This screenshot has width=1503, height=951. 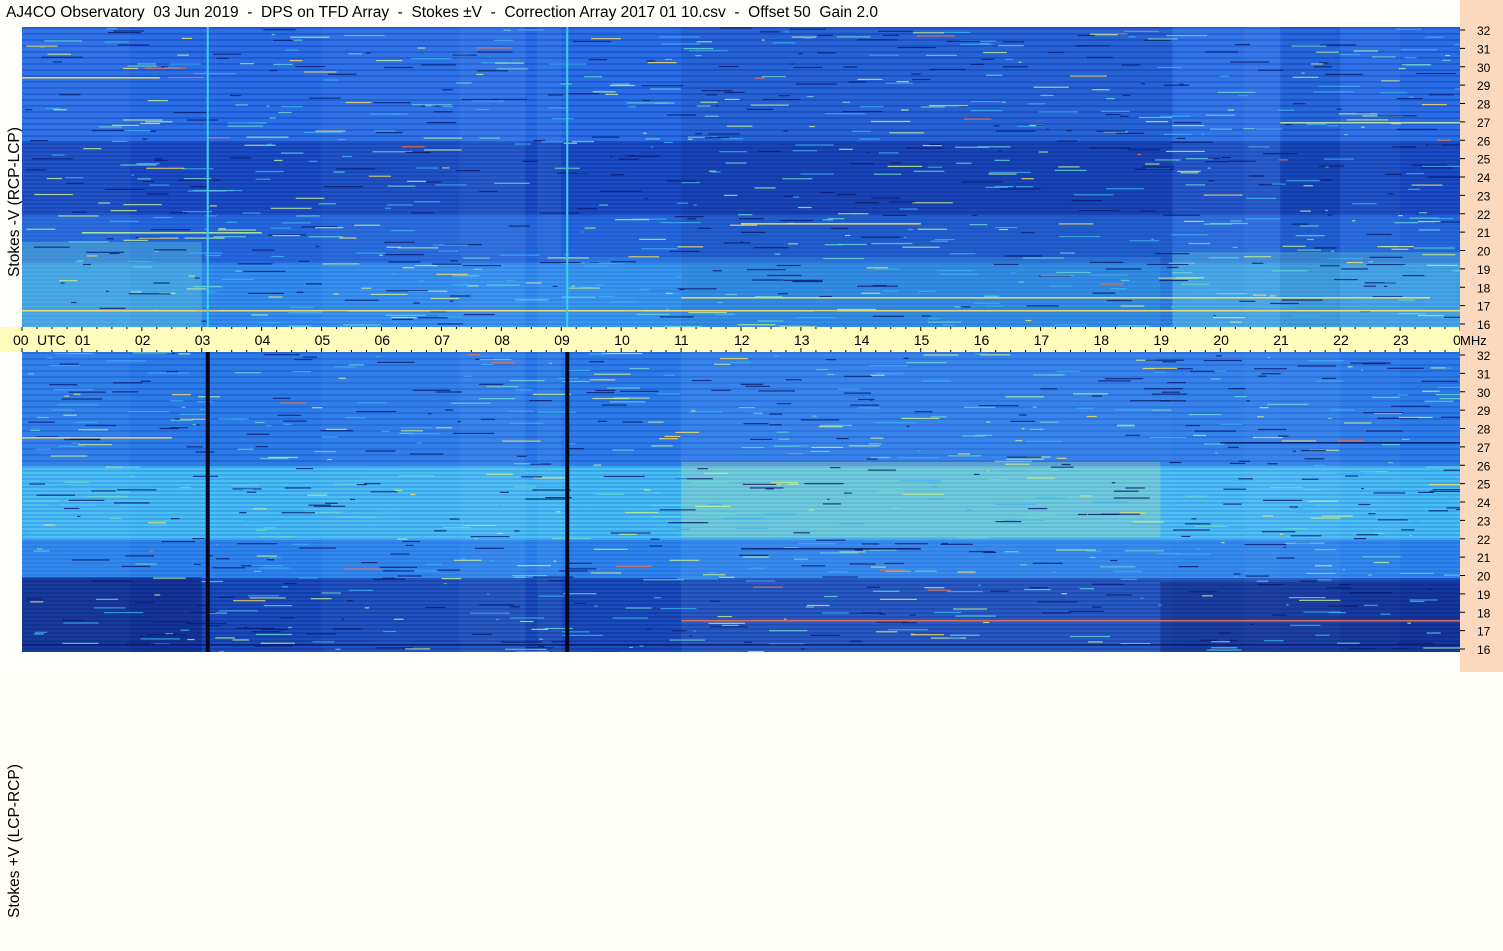 I want to click on freq-tick-label: 32, so click(x=1484, y=31).